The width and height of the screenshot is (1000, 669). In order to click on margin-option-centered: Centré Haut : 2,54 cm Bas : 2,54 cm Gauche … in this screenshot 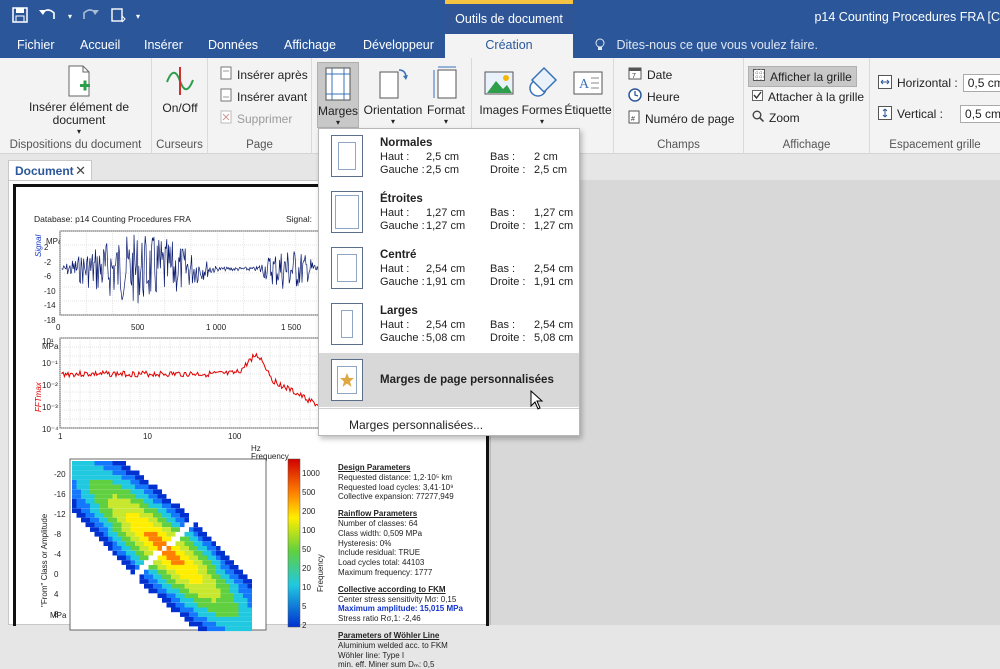, I will do `click(449, 269)`.